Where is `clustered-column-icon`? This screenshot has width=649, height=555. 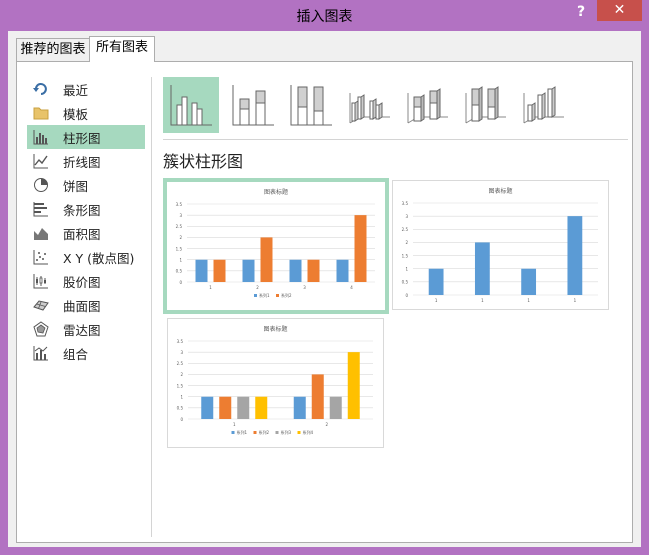
clustered-column-icon is located at coordinates (191, 105).